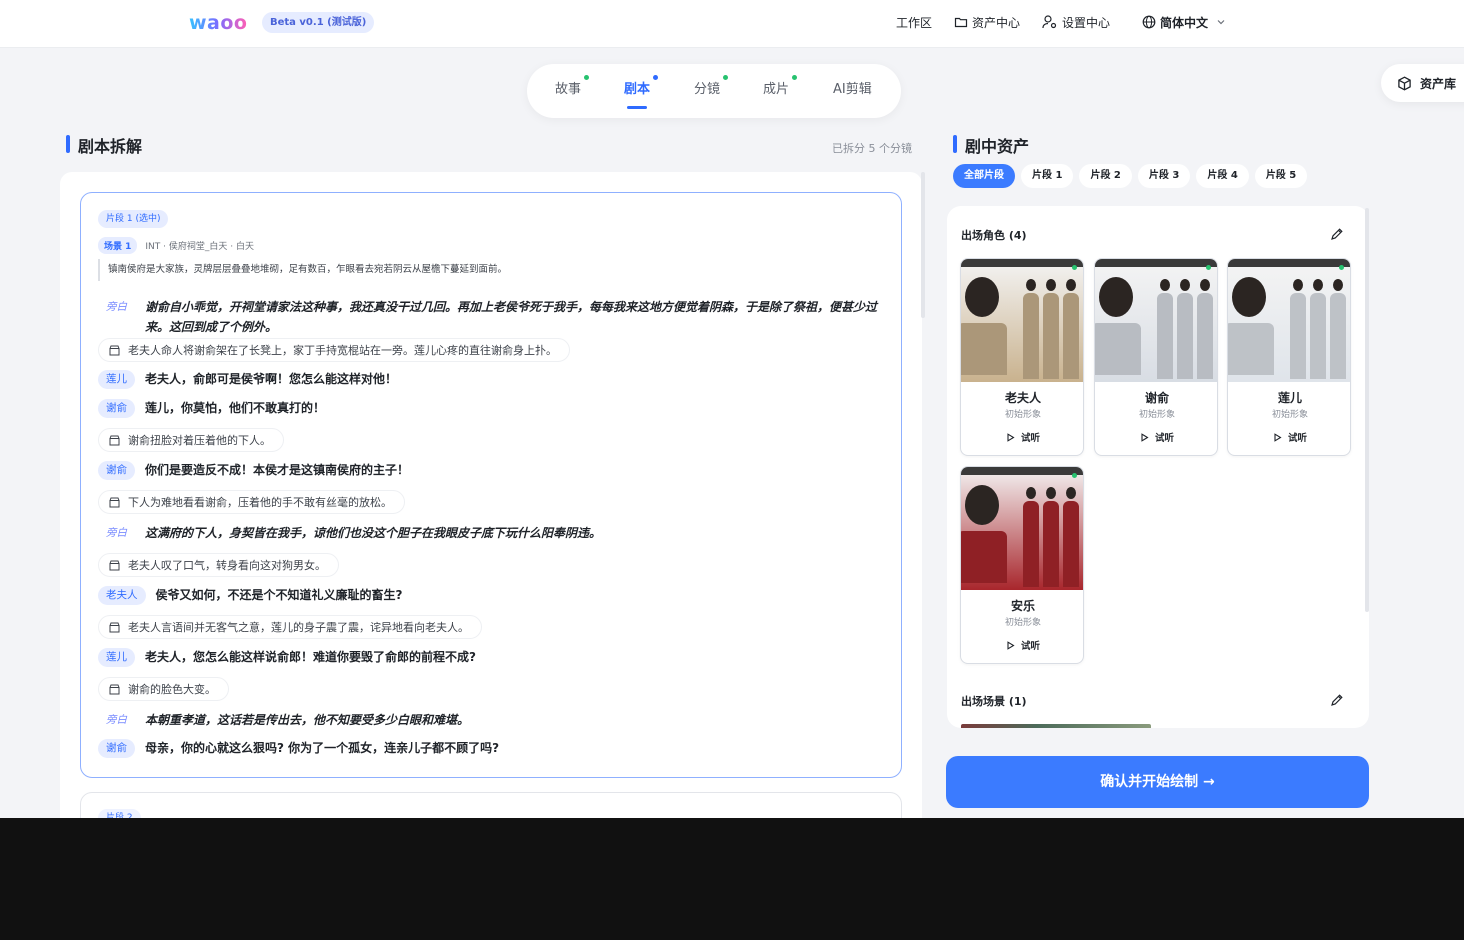  I want to click on nav-asset-center: 资产中心, so click(987, 22).